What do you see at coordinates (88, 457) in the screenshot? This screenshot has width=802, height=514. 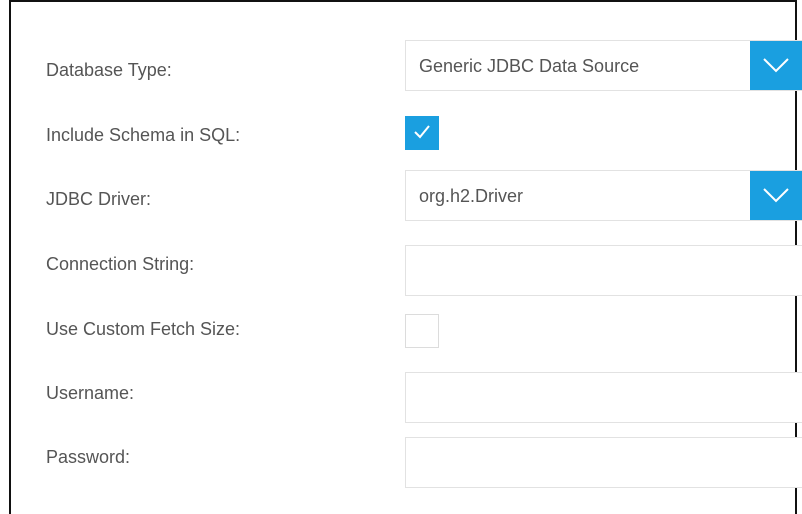 I see `password-label: Password:` at bounding box center [88, 457].